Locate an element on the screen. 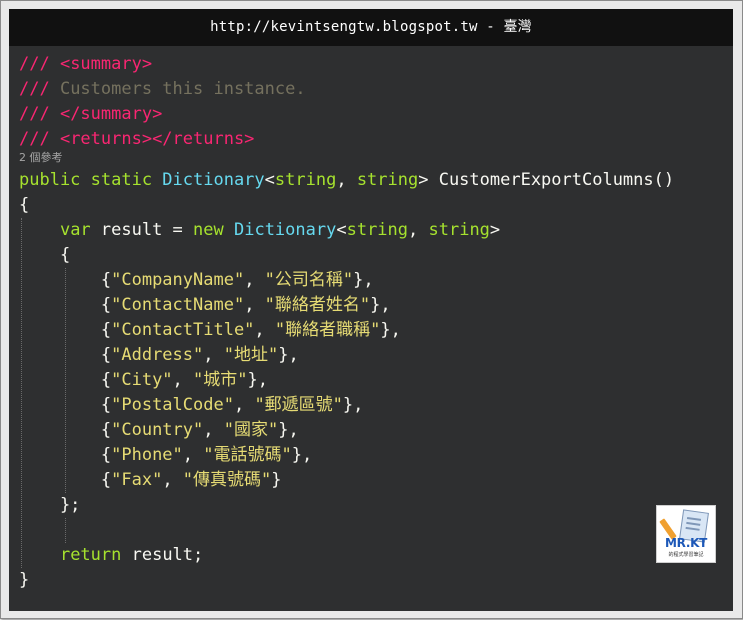 Image resolution: width=743 pixels, height=620 pixels. code-line: /// </summary> is located at coordinates (90, 114).